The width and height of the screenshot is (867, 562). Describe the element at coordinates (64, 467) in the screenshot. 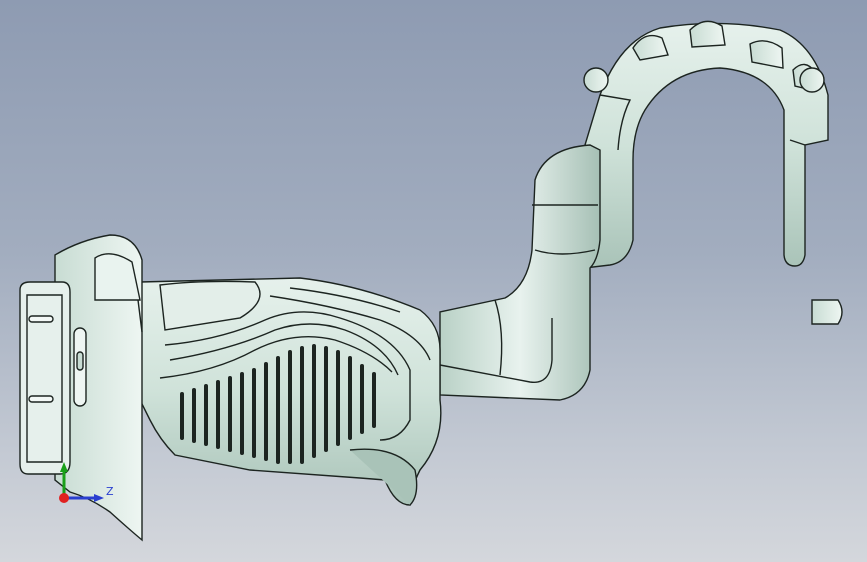

I see `y-axis-arrow-icon` at that location.